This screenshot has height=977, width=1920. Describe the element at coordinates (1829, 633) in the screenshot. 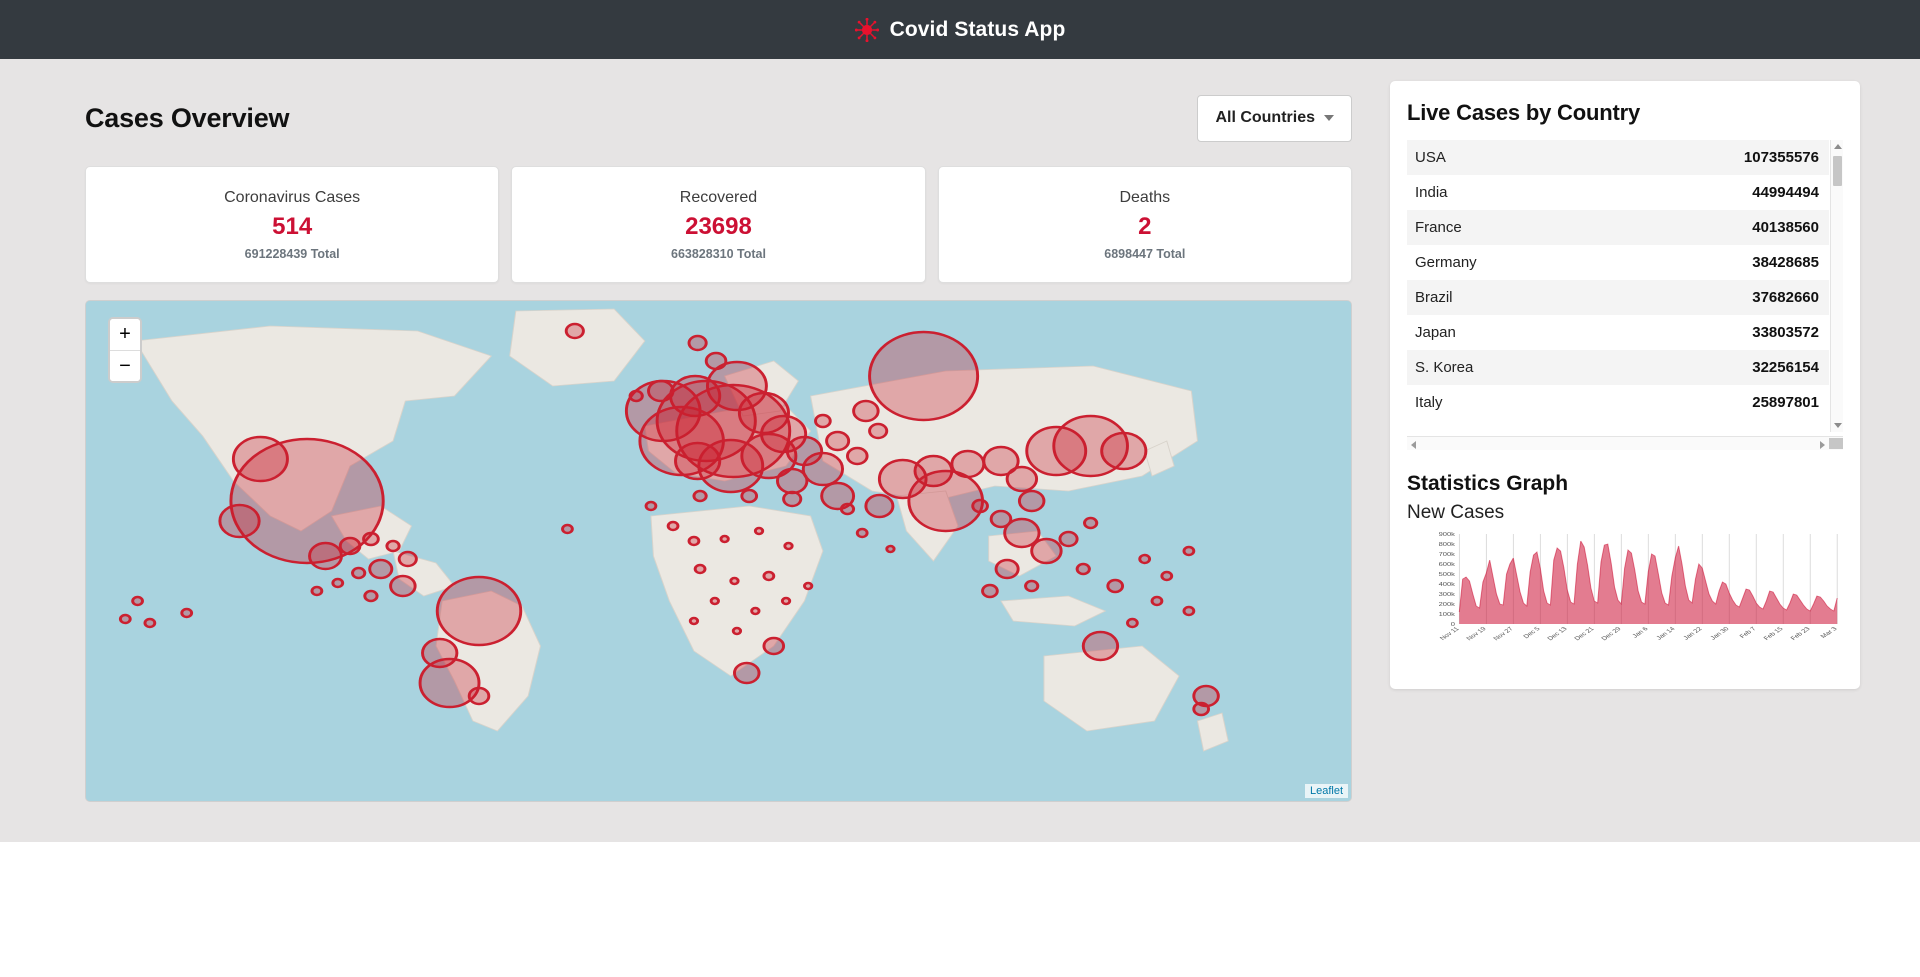

I see `chart-x-tick-label: Mar 3` at that location.